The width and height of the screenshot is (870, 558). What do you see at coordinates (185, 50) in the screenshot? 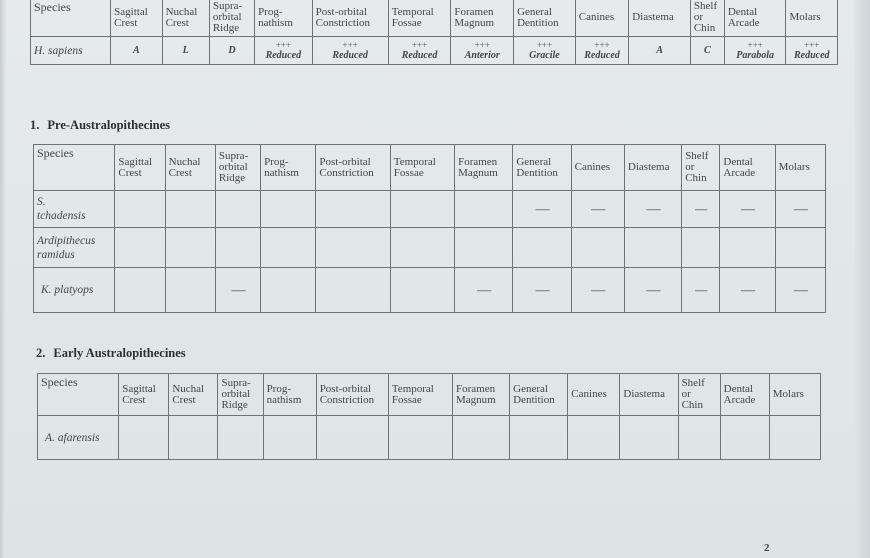
I see `trait-value: L` at bounding box center [185, 50].